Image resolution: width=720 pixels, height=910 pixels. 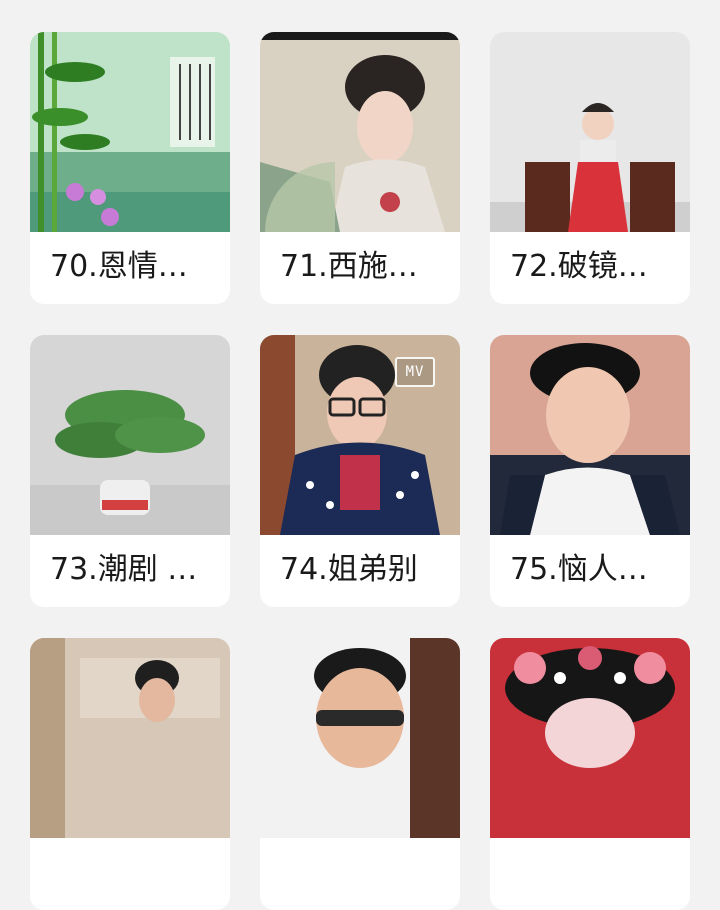 I want to click on video-card: MV 74.姐弟别, so click(x=360, y=471).